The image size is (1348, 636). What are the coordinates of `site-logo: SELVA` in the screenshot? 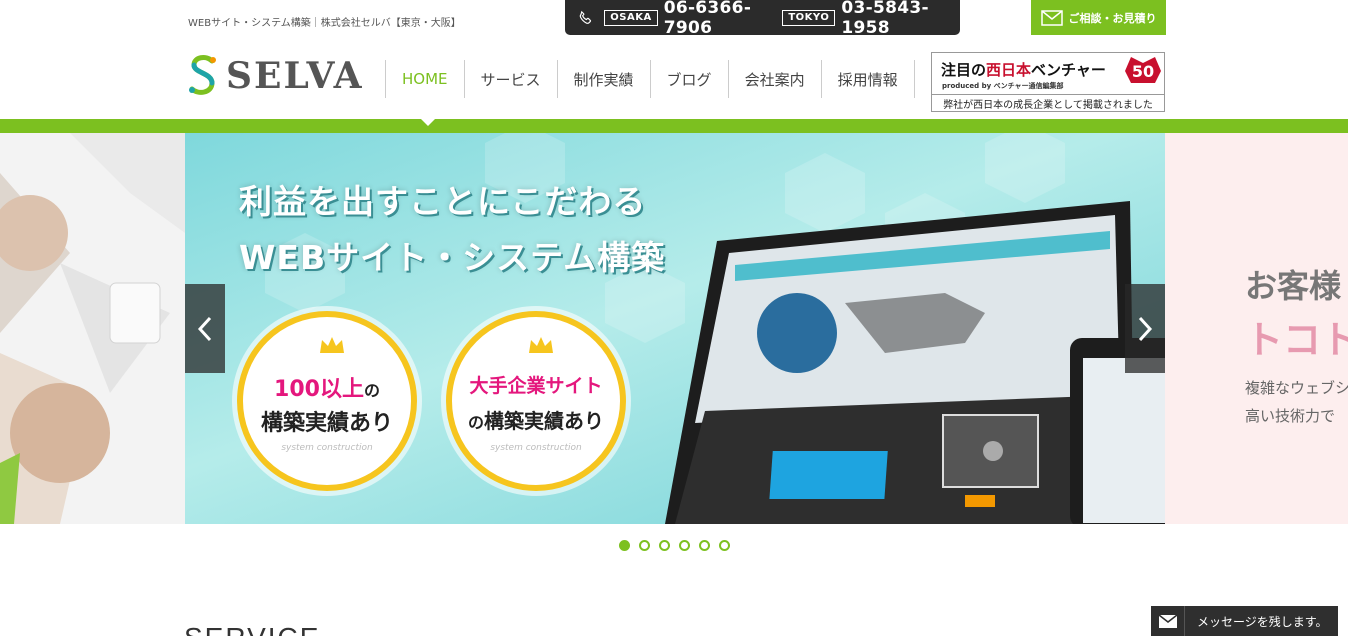 It's located at (275, 76).